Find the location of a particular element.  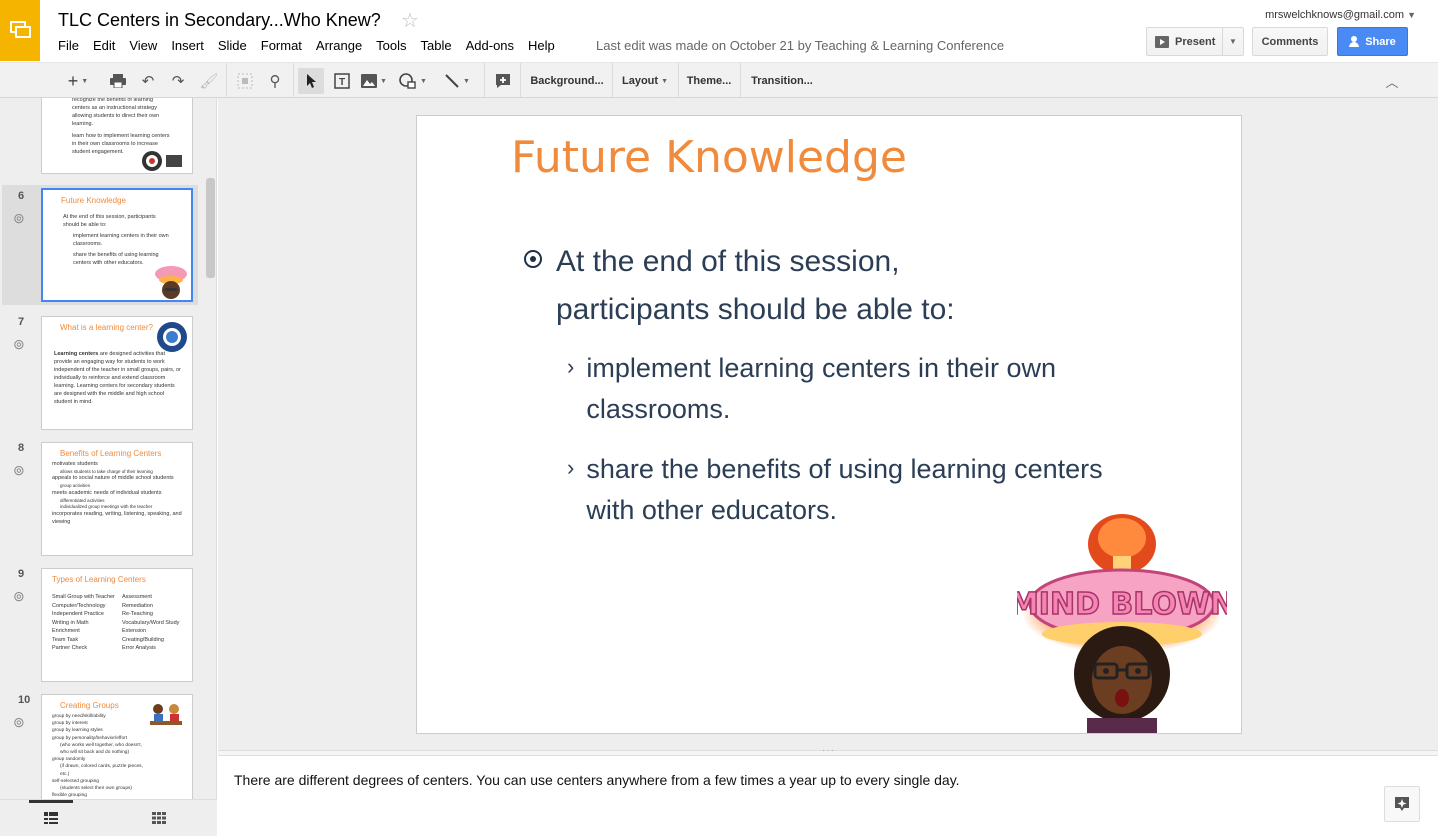

mind-blown-avatar-icon is located at coordinates (171, 282).